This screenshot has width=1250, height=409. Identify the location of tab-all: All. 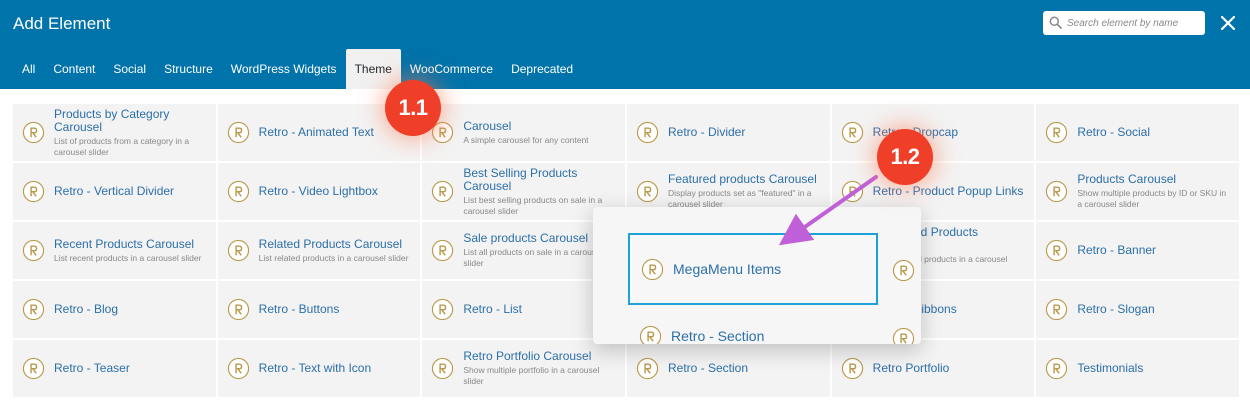
(28, 69).